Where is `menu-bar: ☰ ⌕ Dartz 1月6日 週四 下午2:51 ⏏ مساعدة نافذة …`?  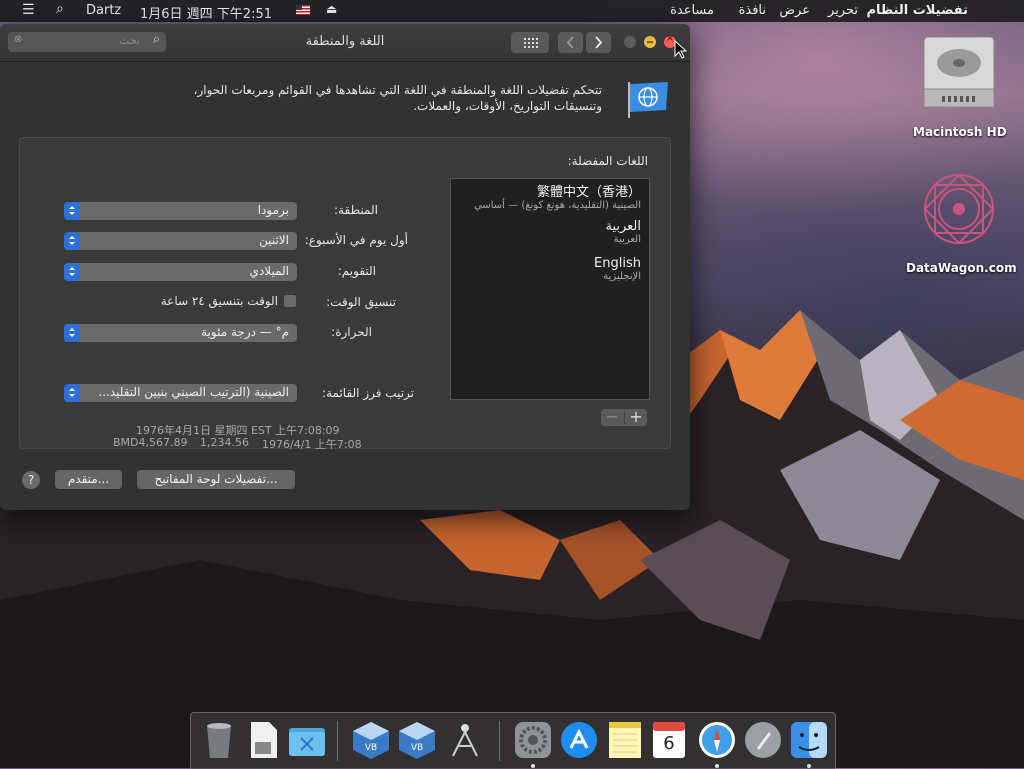
menu-bar: ☰ ⌕ Dartz 1月6日 週四 下午2:51 ⏏ مساعدة نافذة … is located at coordinates (512, 11).